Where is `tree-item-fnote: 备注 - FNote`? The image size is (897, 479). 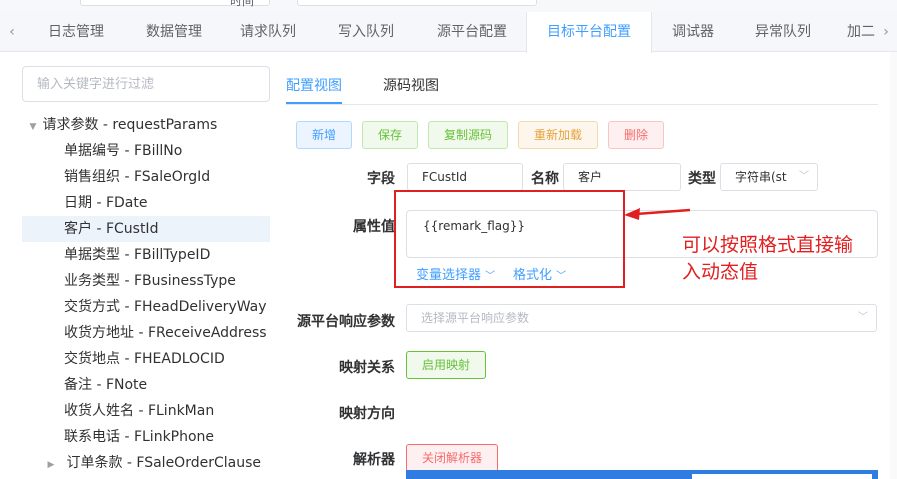 tree-item-fnote: 备注 - FNote is located at coordinates (146, 385).